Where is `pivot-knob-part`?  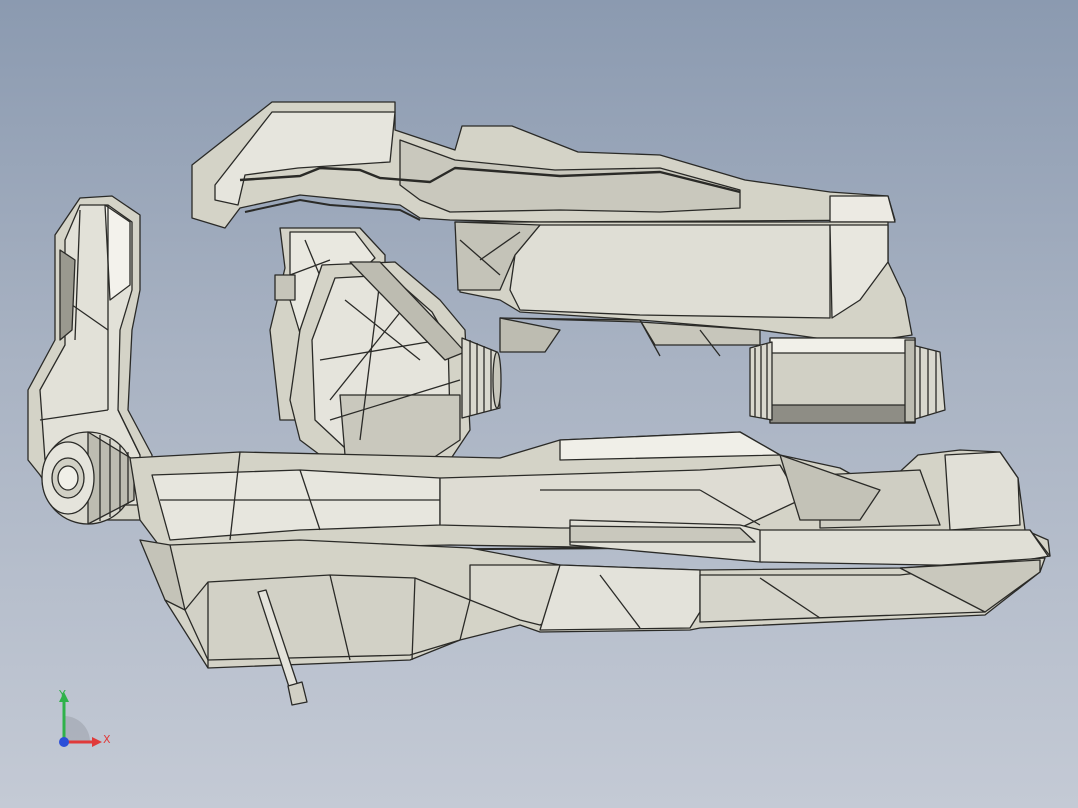
pivot-knob-part is located at coordinates (88, 478).